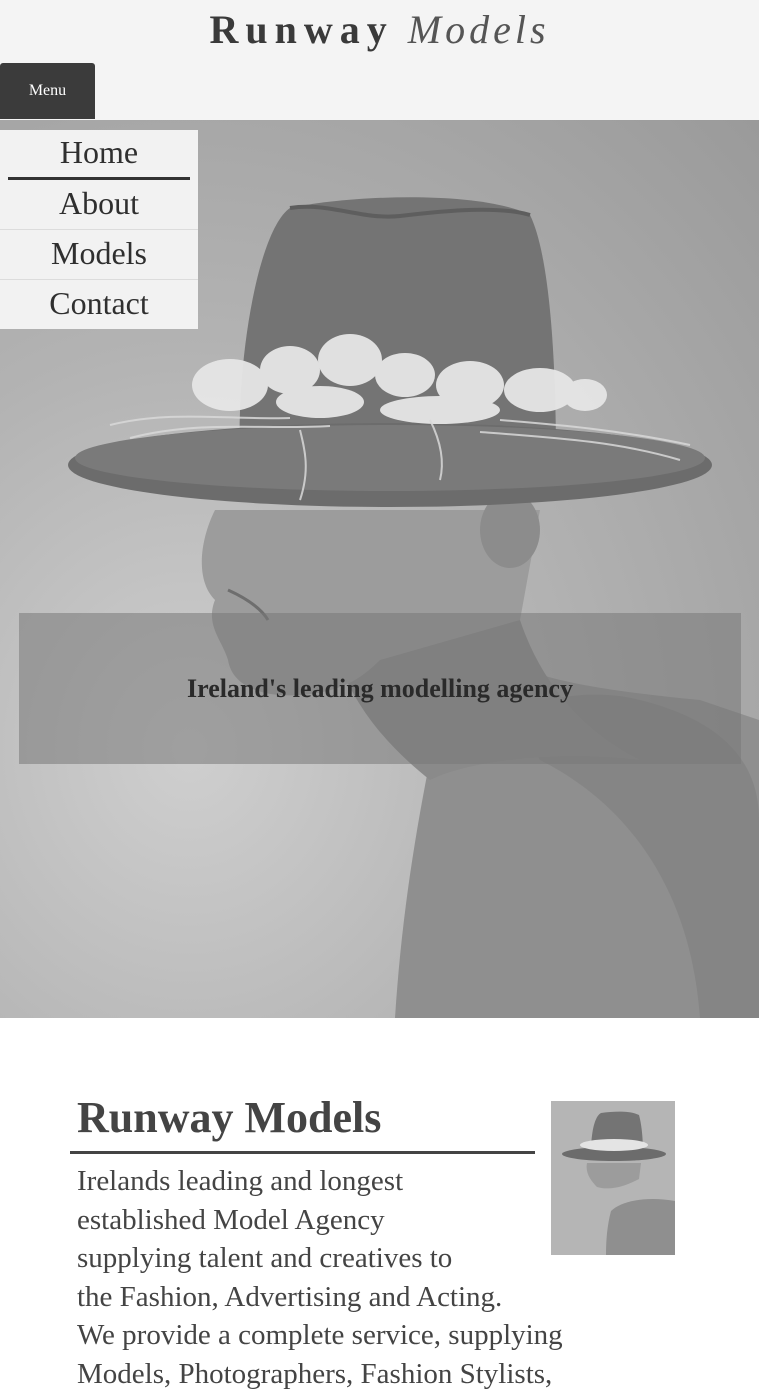 The image size is (759, 1400). I want to click on nav-item-models: Models, so click(99, 255).